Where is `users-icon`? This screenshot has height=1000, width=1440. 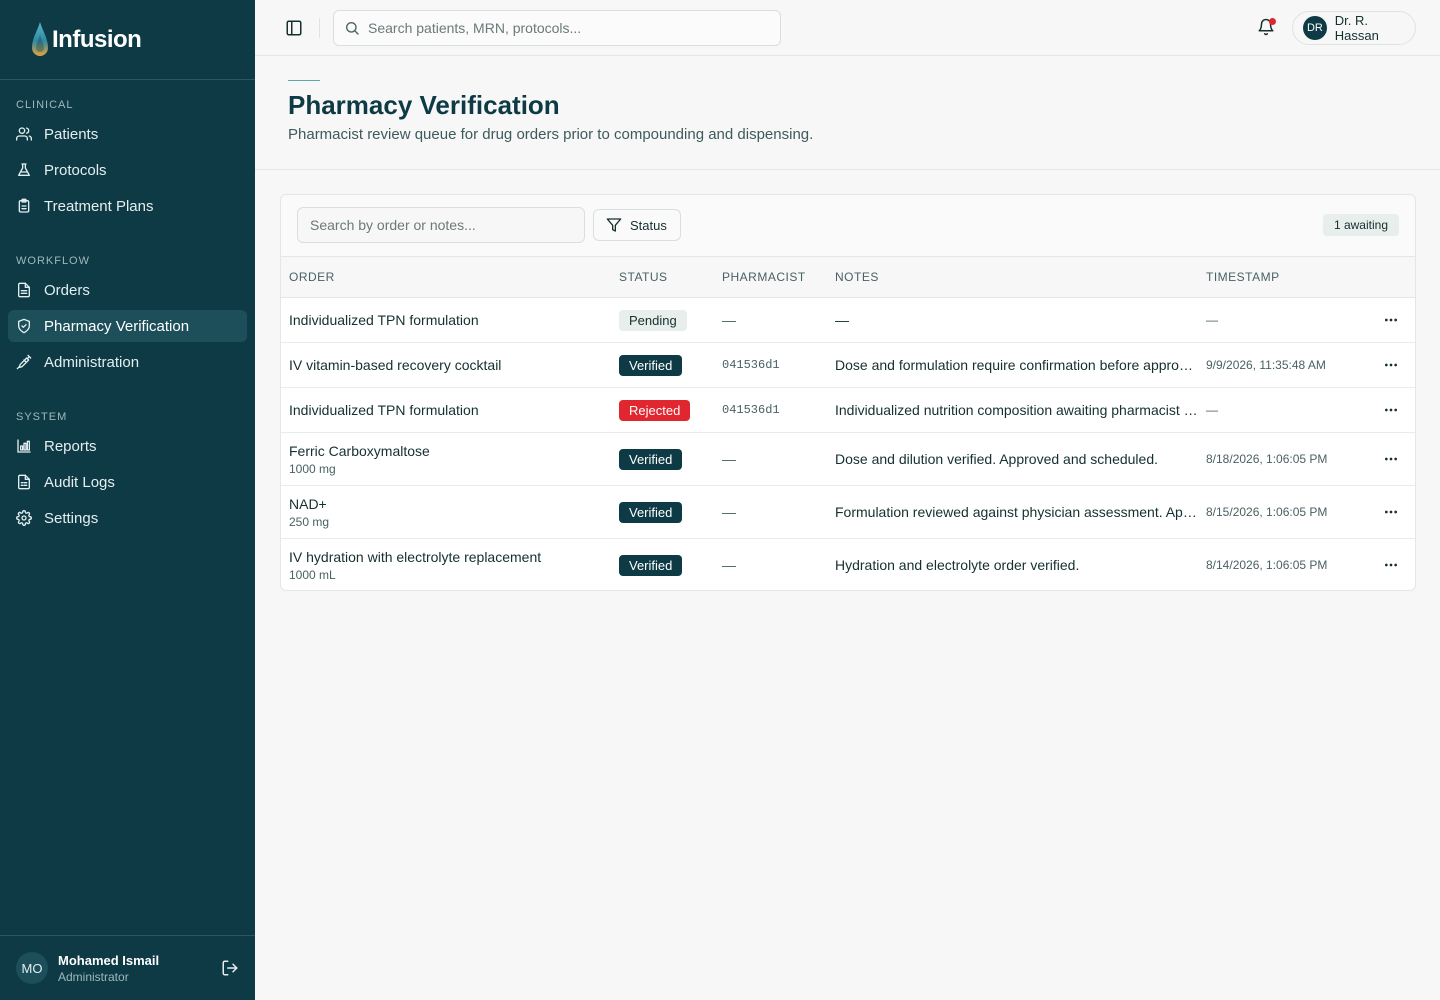
users-icon is located at coordinates (24, 134).